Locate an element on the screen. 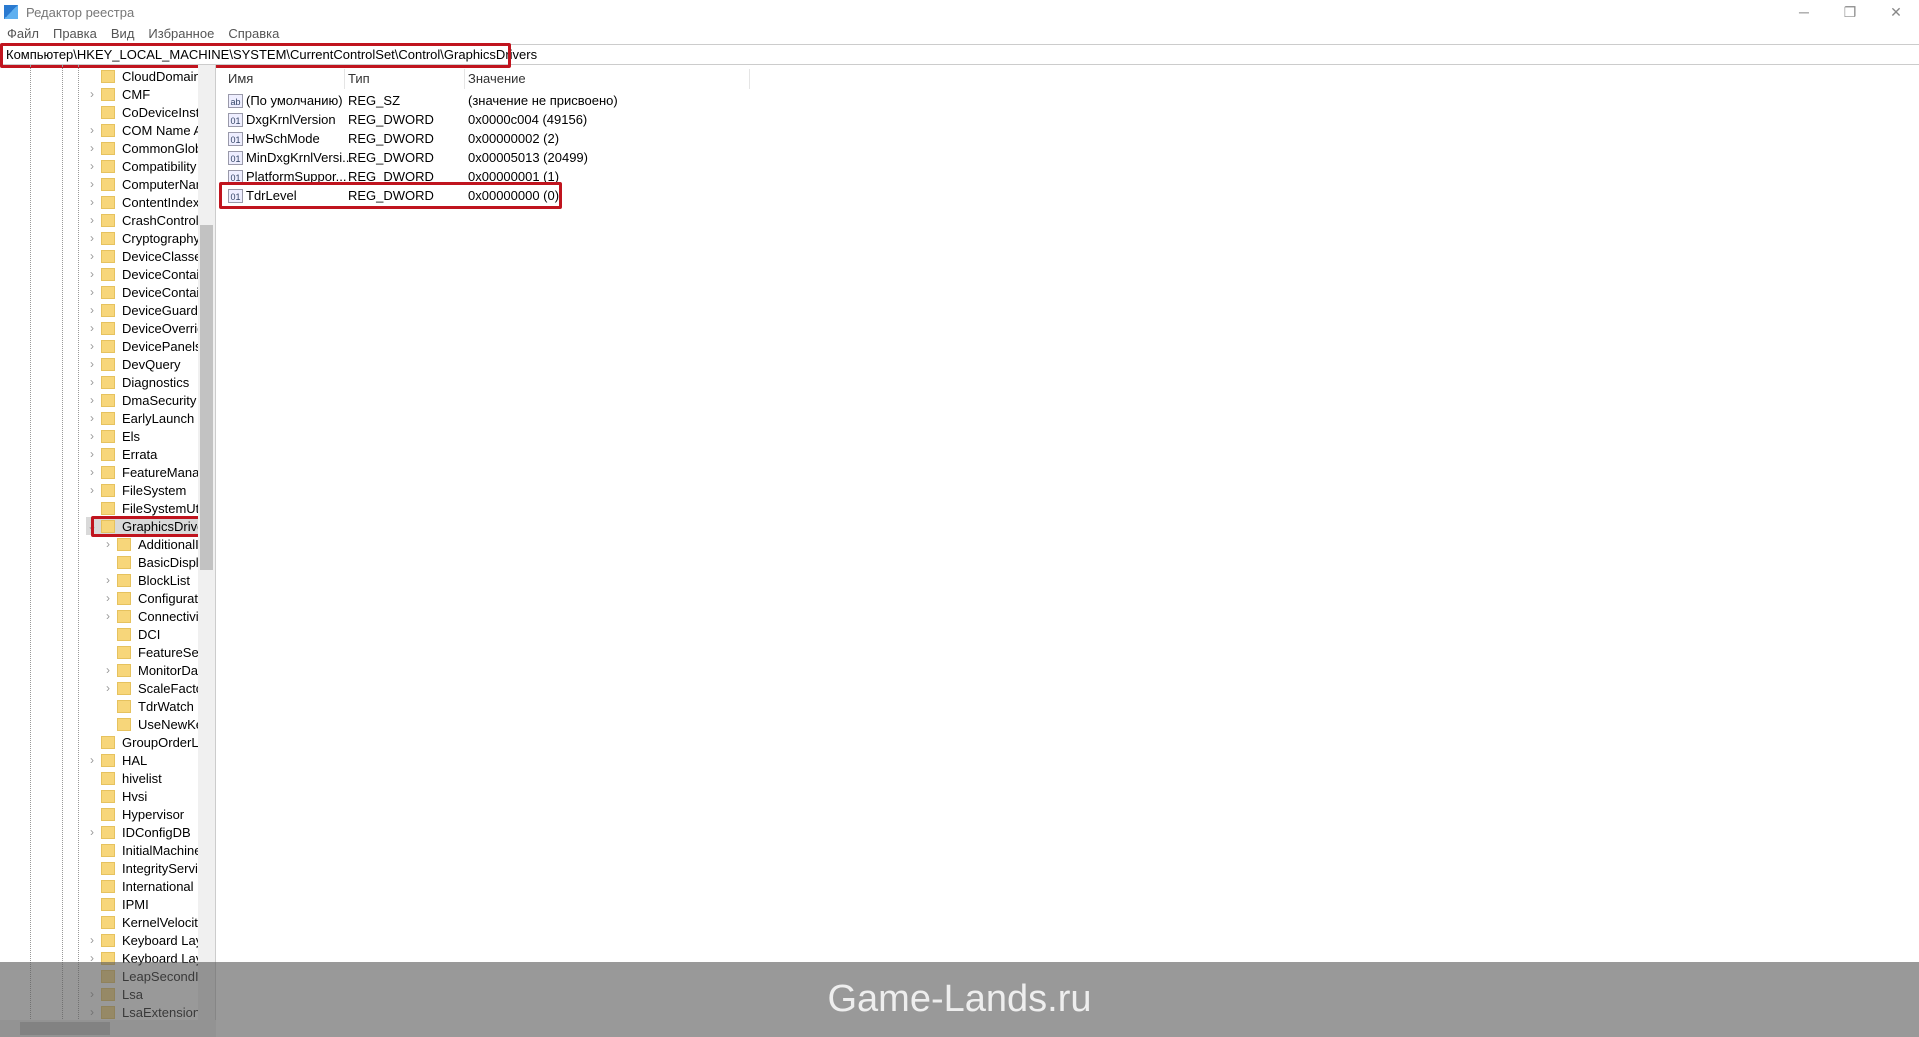 The width and height of the screenshot is (1919, 1037). tree-item: › Configurati is located at coordinates (151, 598).